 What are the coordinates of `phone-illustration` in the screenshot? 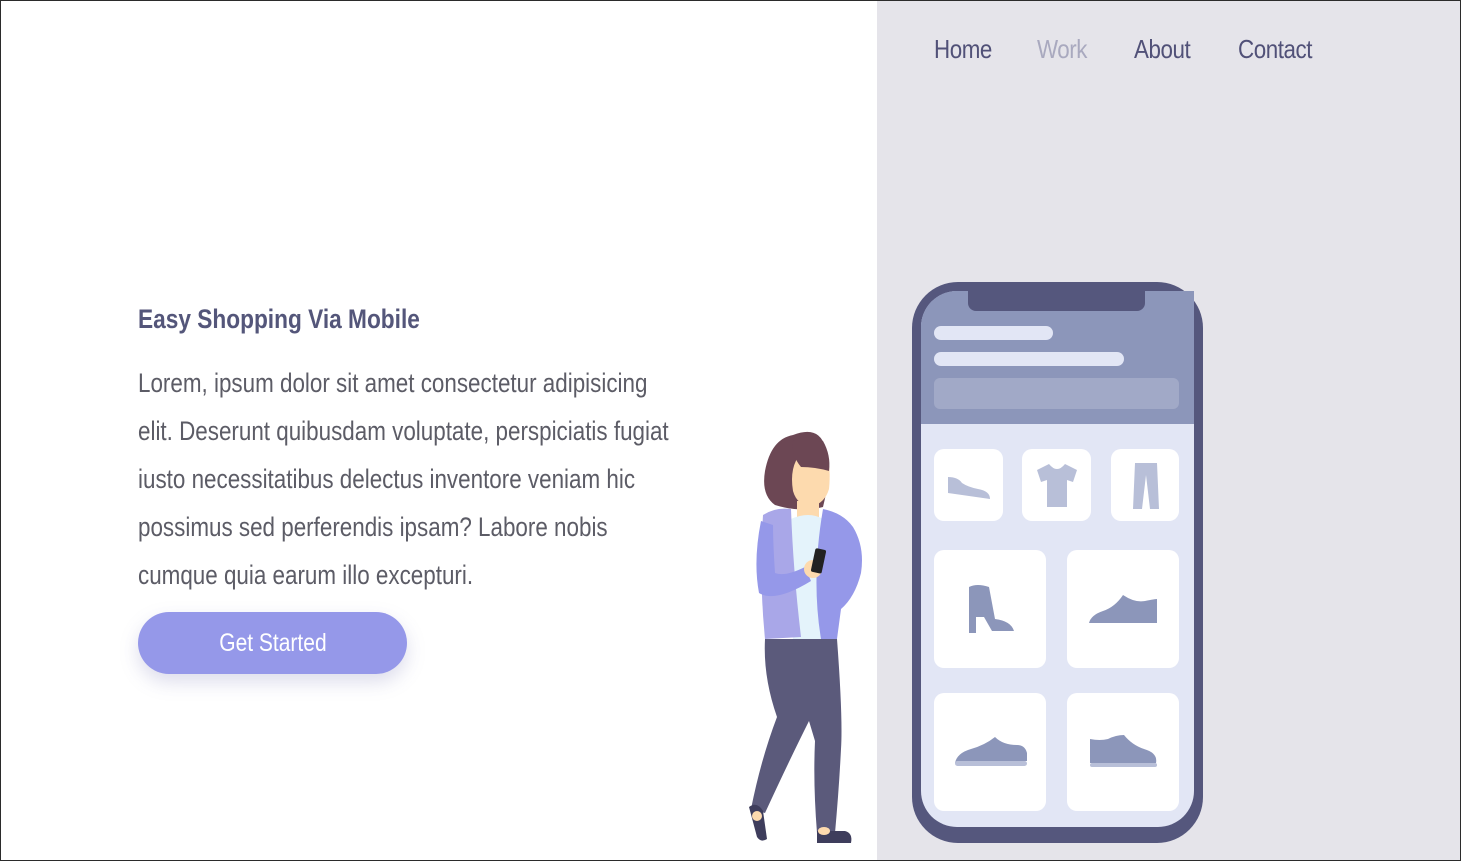 It's located at (1057, 562).